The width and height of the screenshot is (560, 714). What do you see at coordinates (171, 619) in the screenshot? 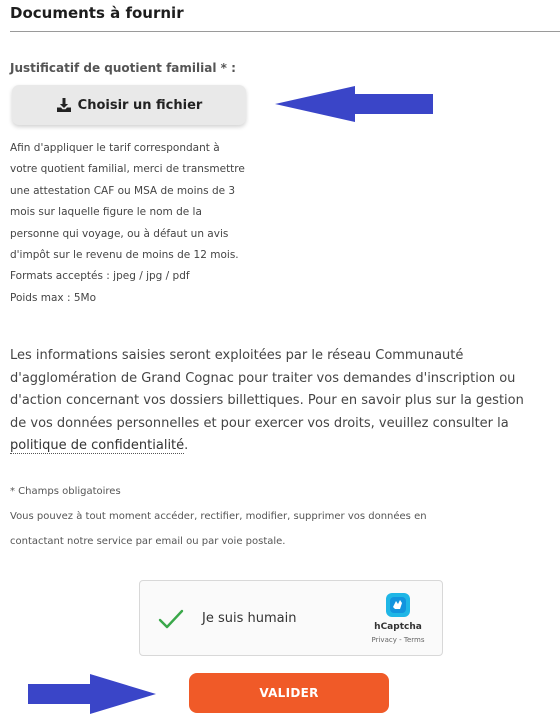
I see `checkmark-icon` at bounding box center [171, 619].